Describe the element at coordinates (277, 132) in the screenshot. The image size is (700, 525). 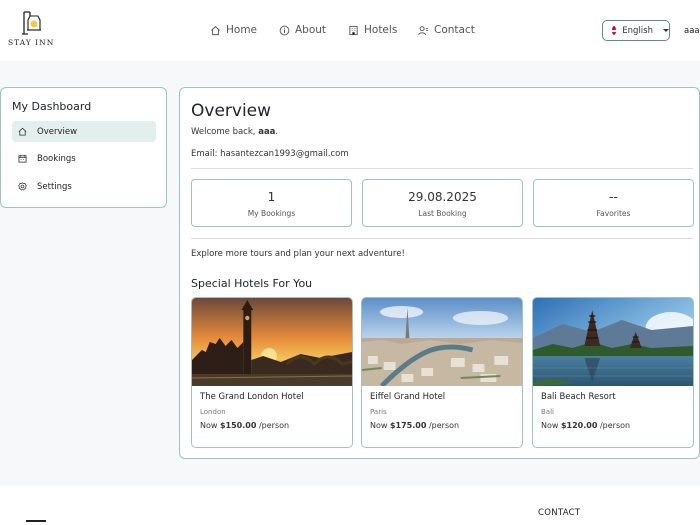
I see `welcome-suffix: .` at that location.